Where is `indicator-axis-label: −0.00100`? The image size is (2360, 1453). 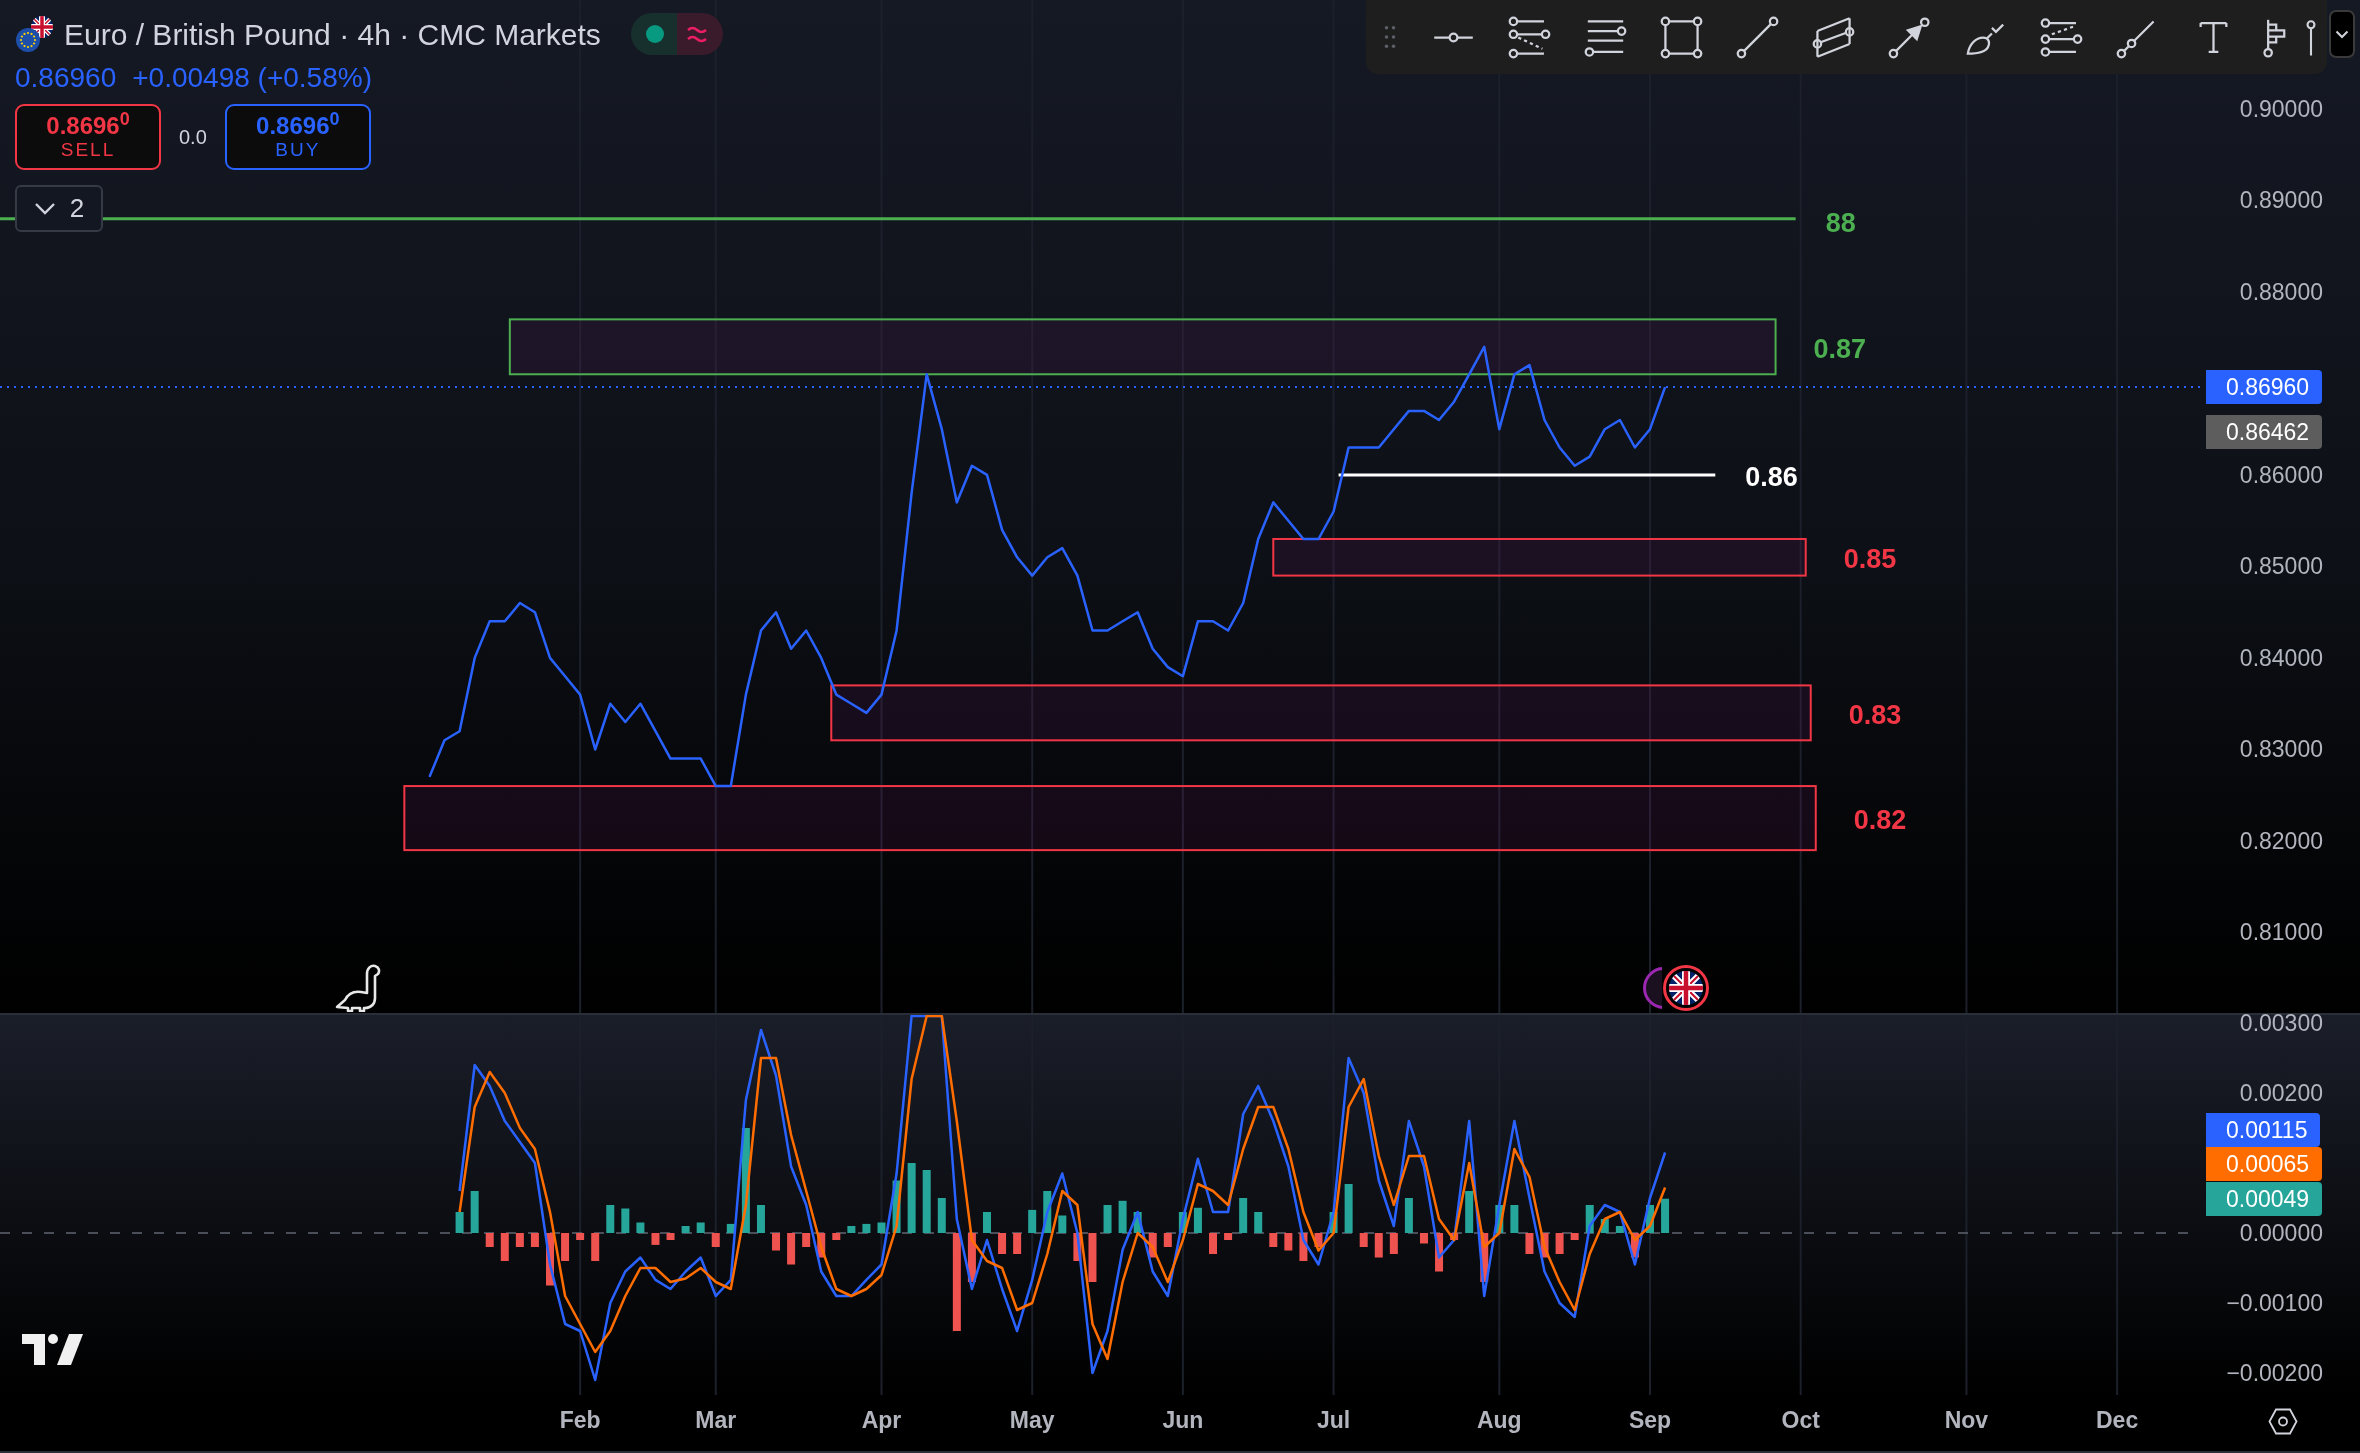 indicator-axis-label: −0.00100 is located at coordinates (2274, 1303).